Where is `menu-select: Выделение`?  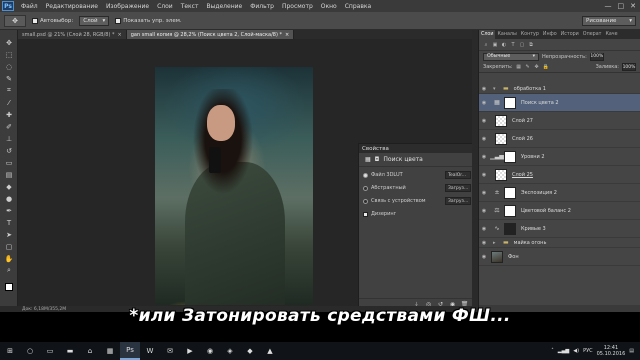
menu-select: Выделение is located at coordinates (224, 6).